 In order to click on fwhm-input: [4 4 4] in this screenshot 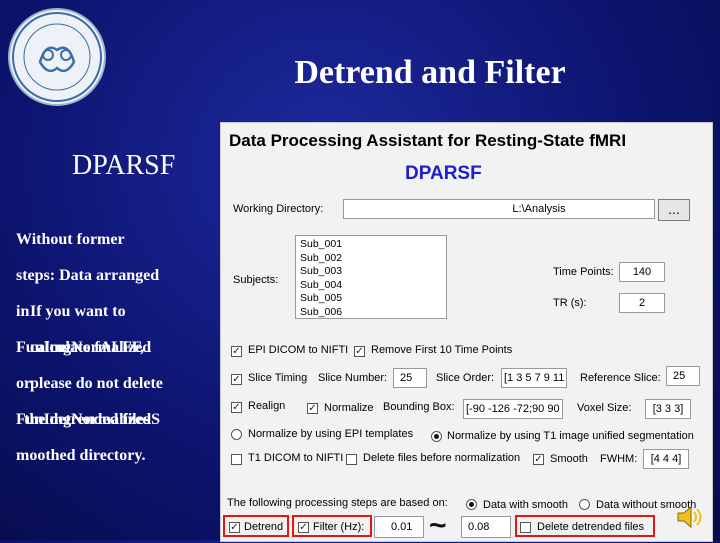, I will do `click(666, 459)`.